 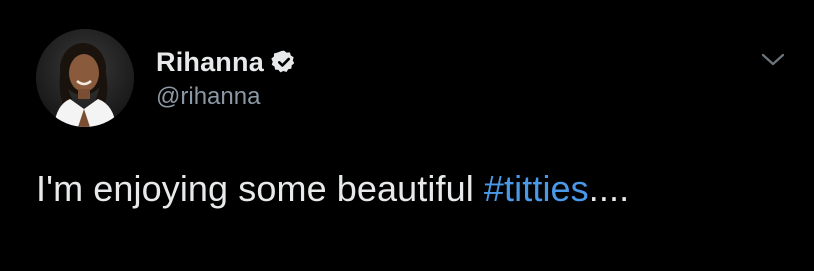 What do you see at coordinates (208, 97) in the screenshot?
I see `username-handle: @rihanna` at bounding box center [208, 97].